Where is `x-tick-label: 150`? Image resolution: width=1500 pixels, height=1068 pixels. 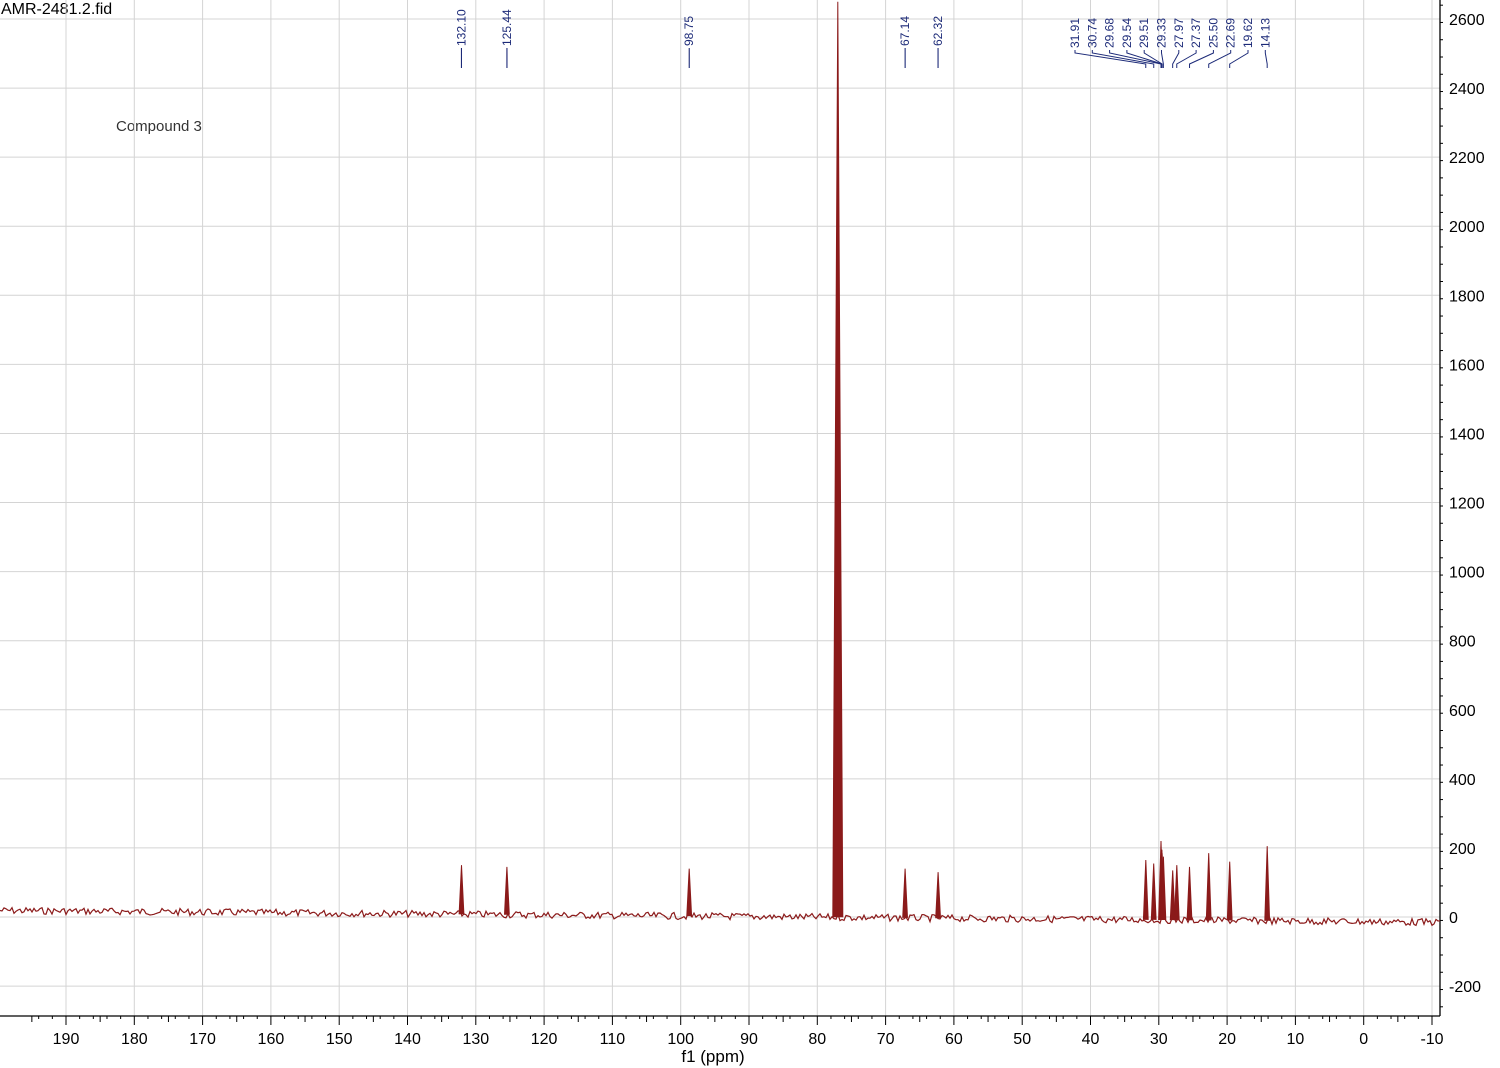 x-tick-label: 150 is located at coordinates (339, 1039).